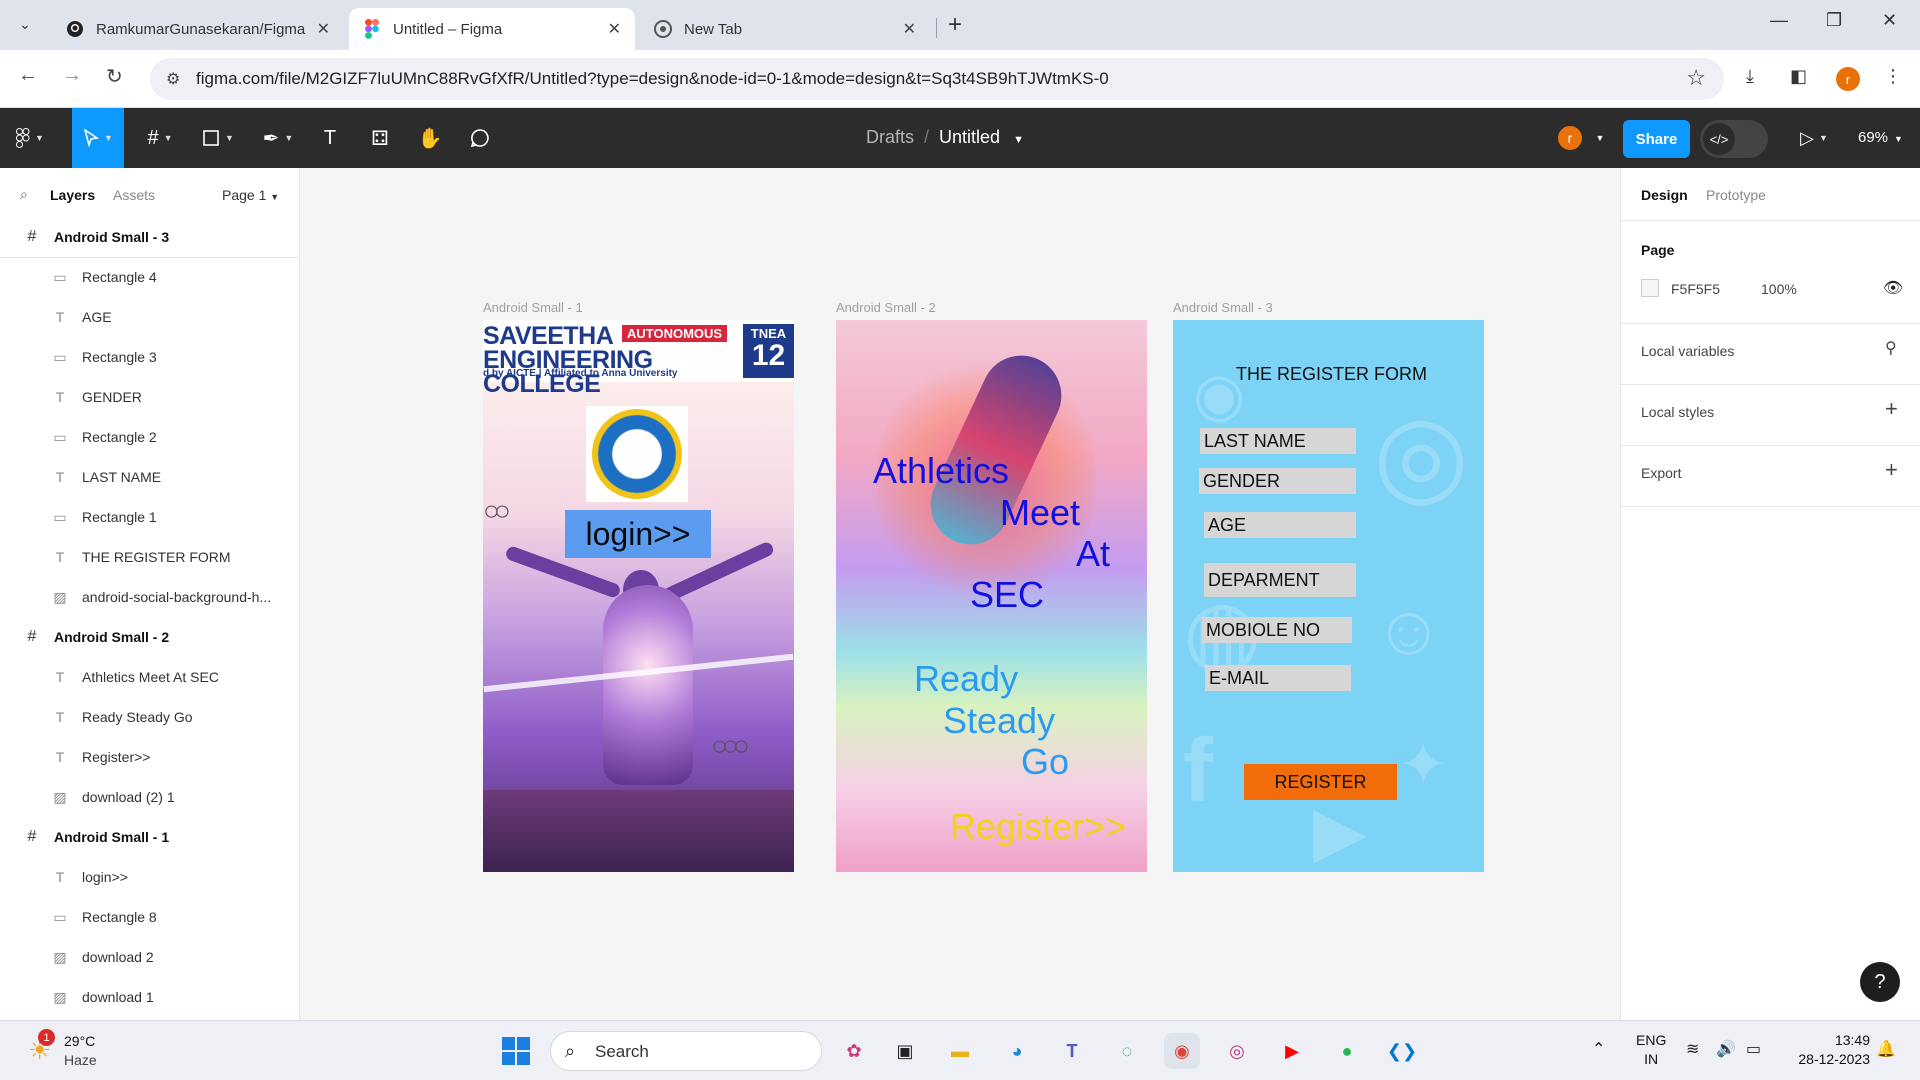  What do you see at coordinates (969, 137) in the screenshot?
I see `file-name: Untitled` at bounding box center [969, 137].